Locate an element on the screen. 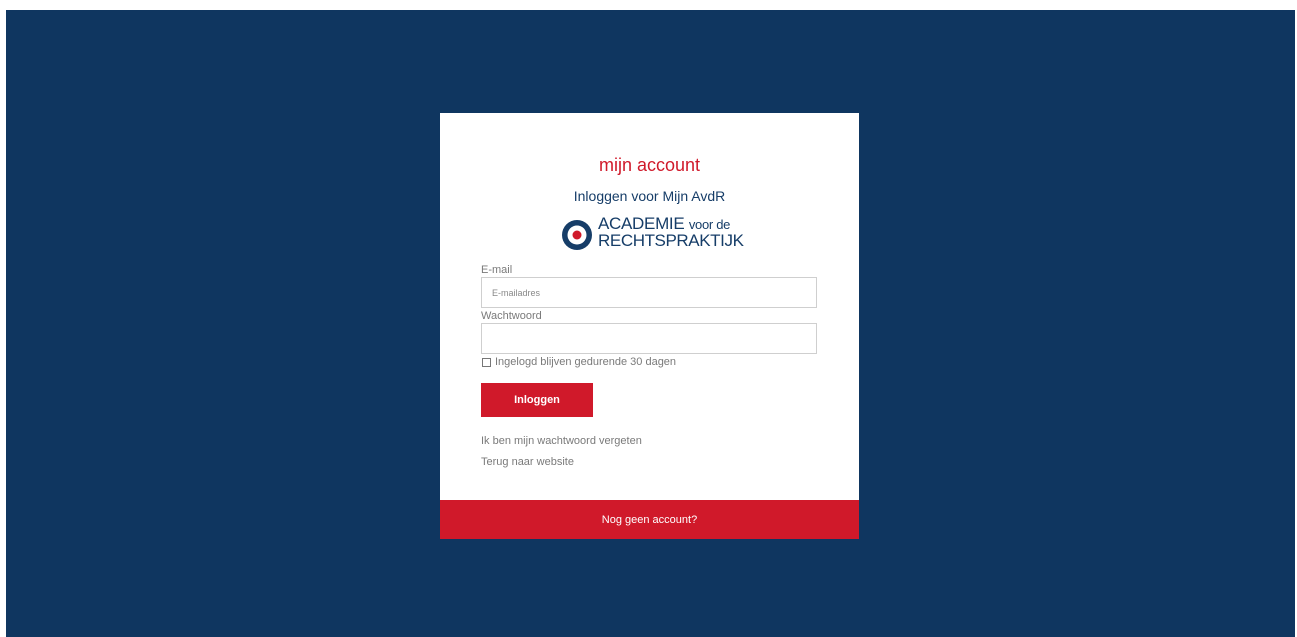 This screenshot has height=637, width=1297. password-label: Wachtwoord is located at coordinates (511, 316).